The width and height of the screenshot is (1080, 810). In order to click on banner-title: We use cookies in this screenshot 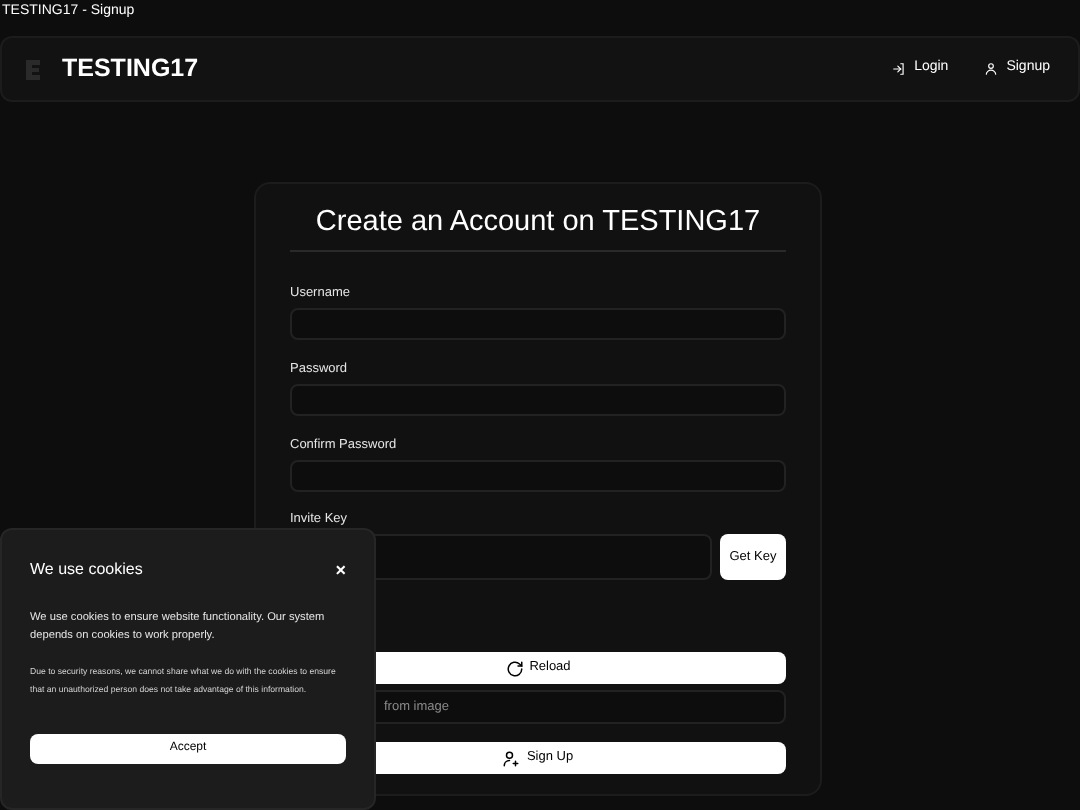, I will do `click(86, 570)`.